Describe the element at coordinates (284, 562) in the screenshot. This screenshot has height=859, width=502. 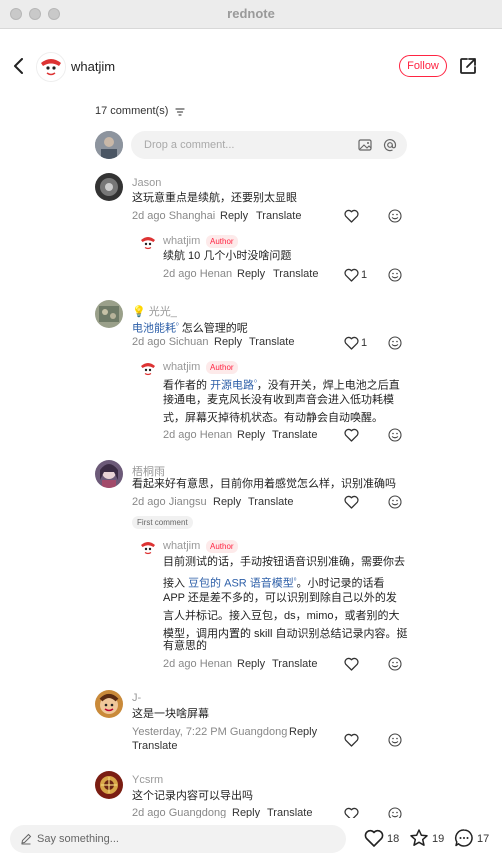
I see `reply-text-line: 目前测试的话，手动按钮语音识别准确，需要你去` at that location.